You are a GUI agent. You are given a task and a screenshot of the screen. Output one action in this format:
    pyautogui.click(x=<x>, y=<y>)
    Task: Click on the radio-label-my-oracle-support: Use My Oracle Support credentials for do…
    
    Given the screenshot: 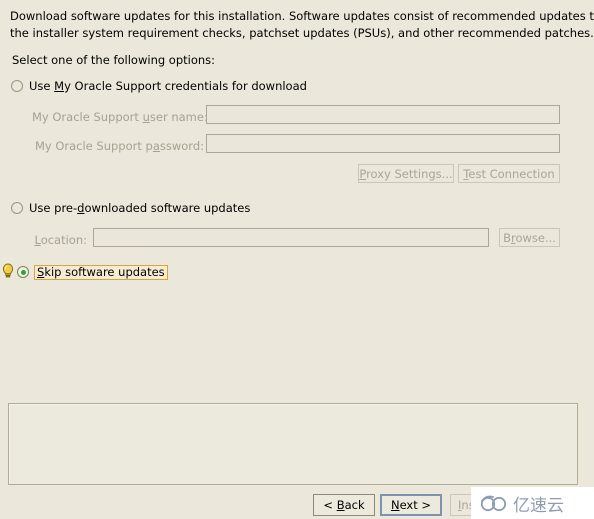 What is the action you would take?
    pyautogui.click(x=168, y=86)
    